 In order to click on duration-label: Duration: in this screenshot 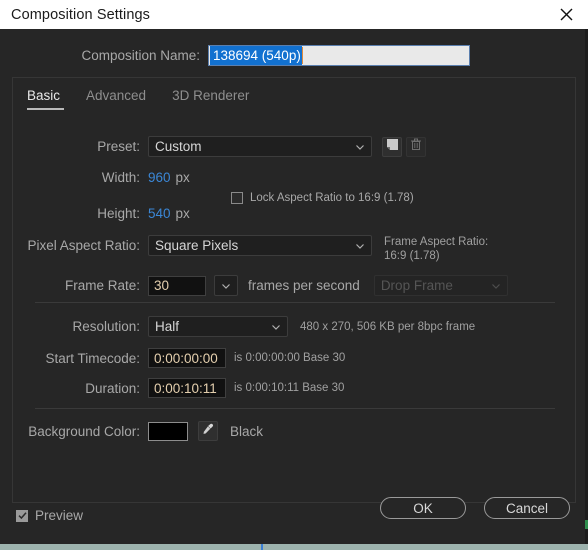, I will do `click(112, 388)`.